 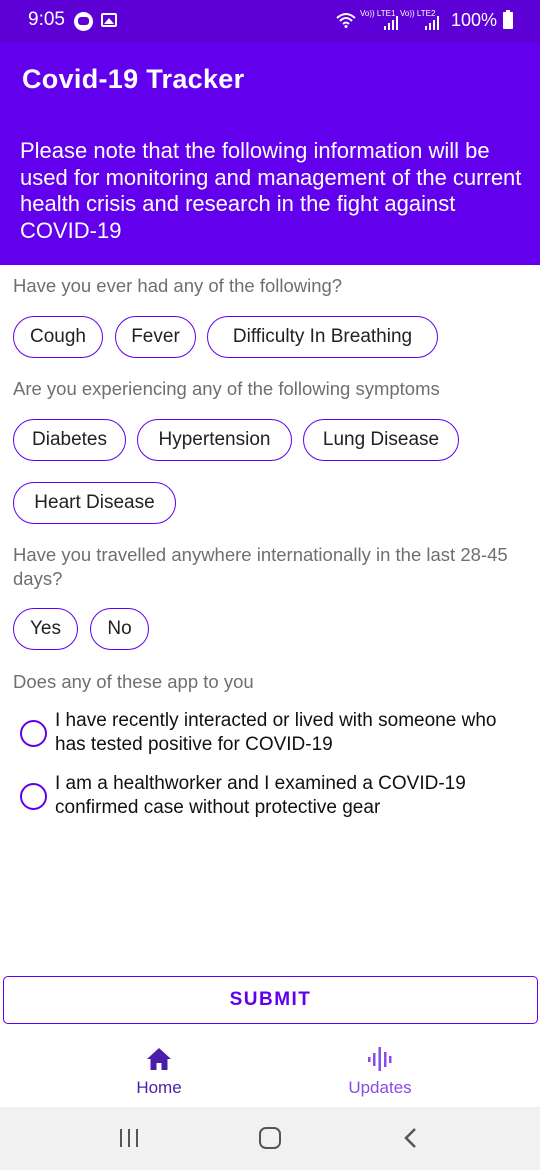 What do you see at coordinates (178, 285) in the screenshot?
I see `question-history: Have you ever had any of the following?` at bounding box center [178, 285].